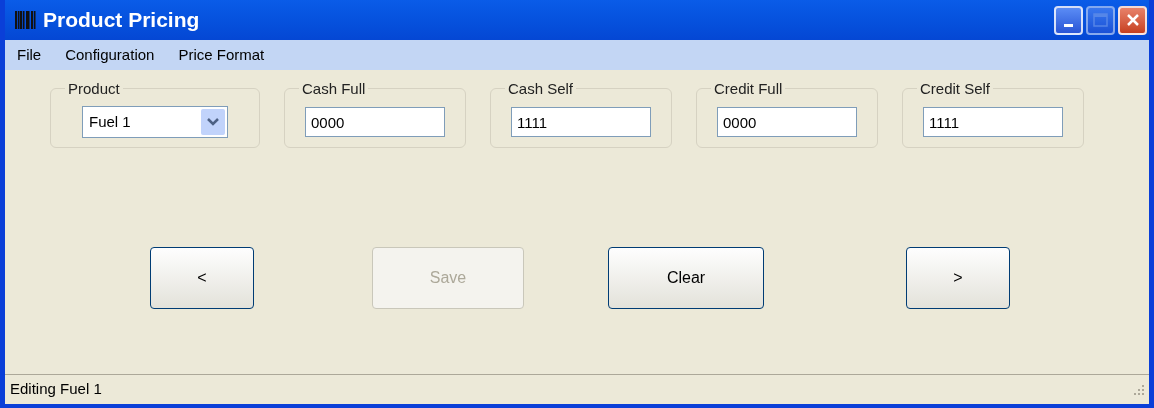 The height and width of the screenshot is (408, 1154). What do you see at coordinates (202, 278) in the screenshot?
I see `action-button: <` at bounding box center [202, 278].